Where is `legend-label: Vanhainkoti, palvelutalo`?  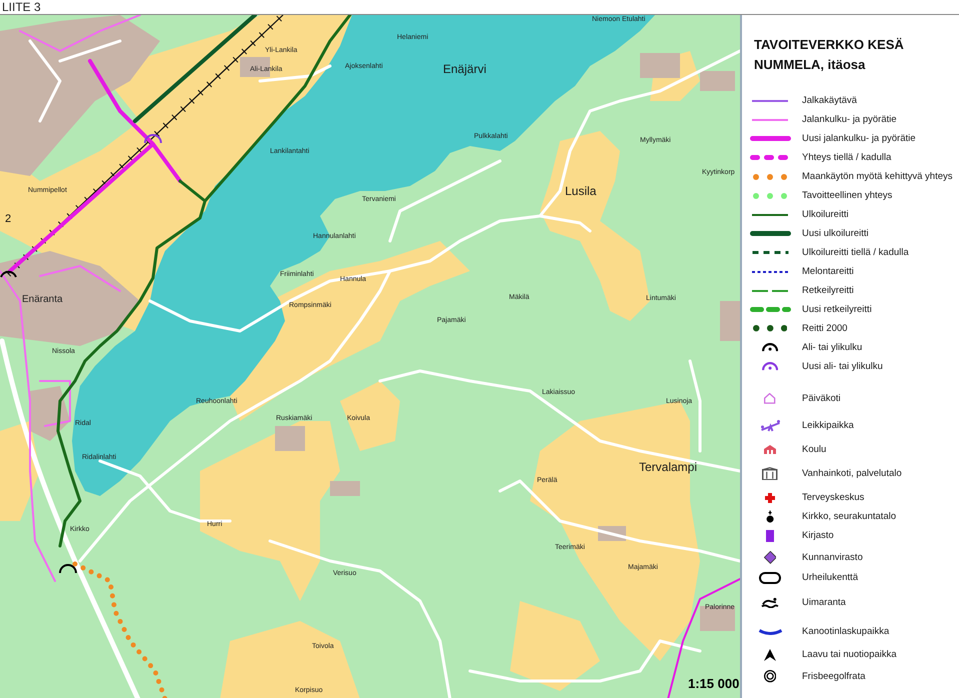
legend-label: Vanhainkoti, palvelutalo is located at coordinates (852, 473).